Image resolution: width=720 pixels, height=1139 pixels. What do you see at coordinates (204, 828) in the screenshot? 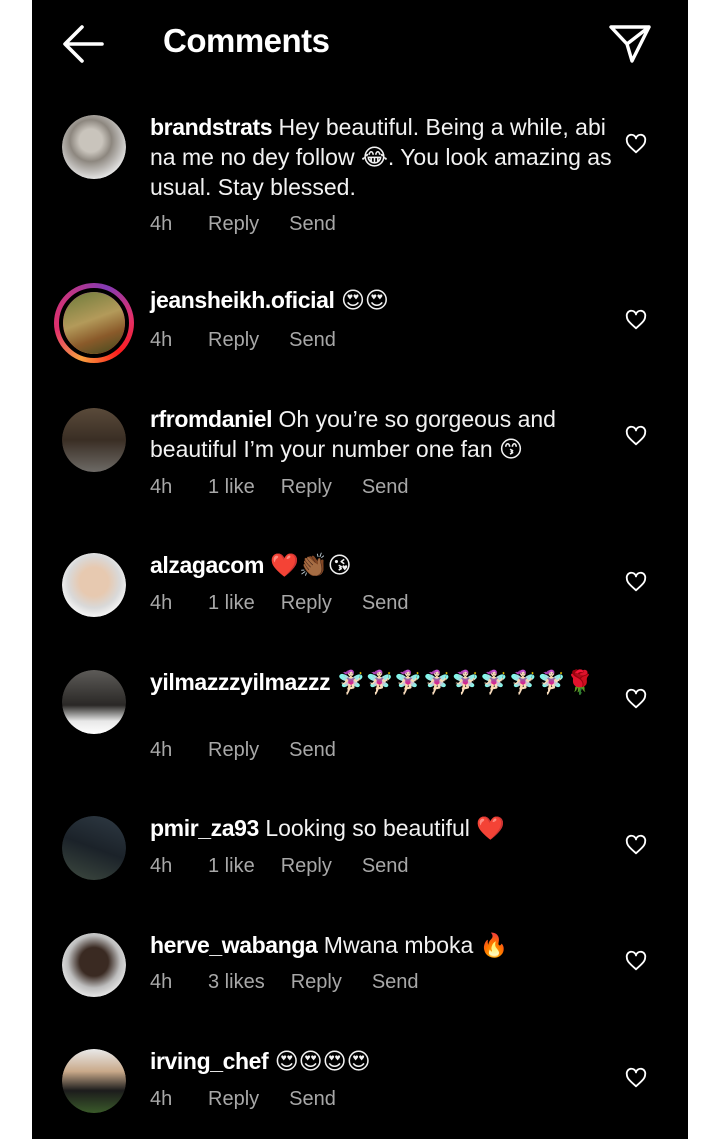
I see `comment-username: pmir_za93` at bounding box center [204, 828].